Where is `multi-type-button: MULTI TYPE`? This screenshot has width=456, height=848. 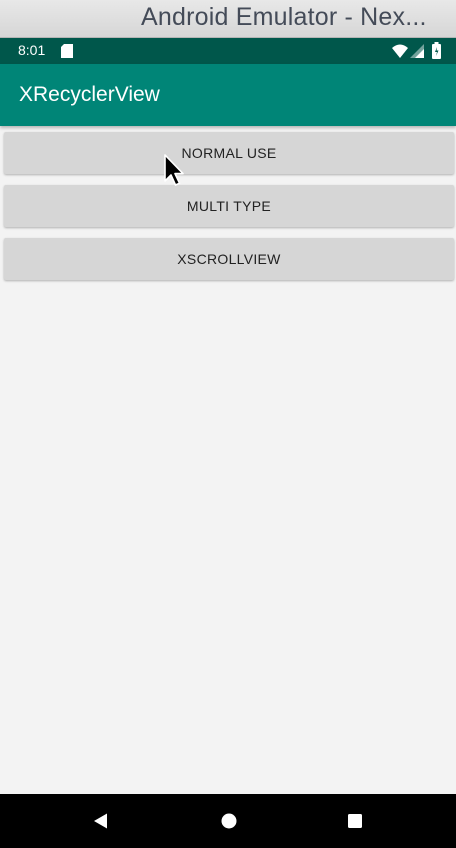
multi-type-button: MULTI TYPE is located at coordinates (229, 206).